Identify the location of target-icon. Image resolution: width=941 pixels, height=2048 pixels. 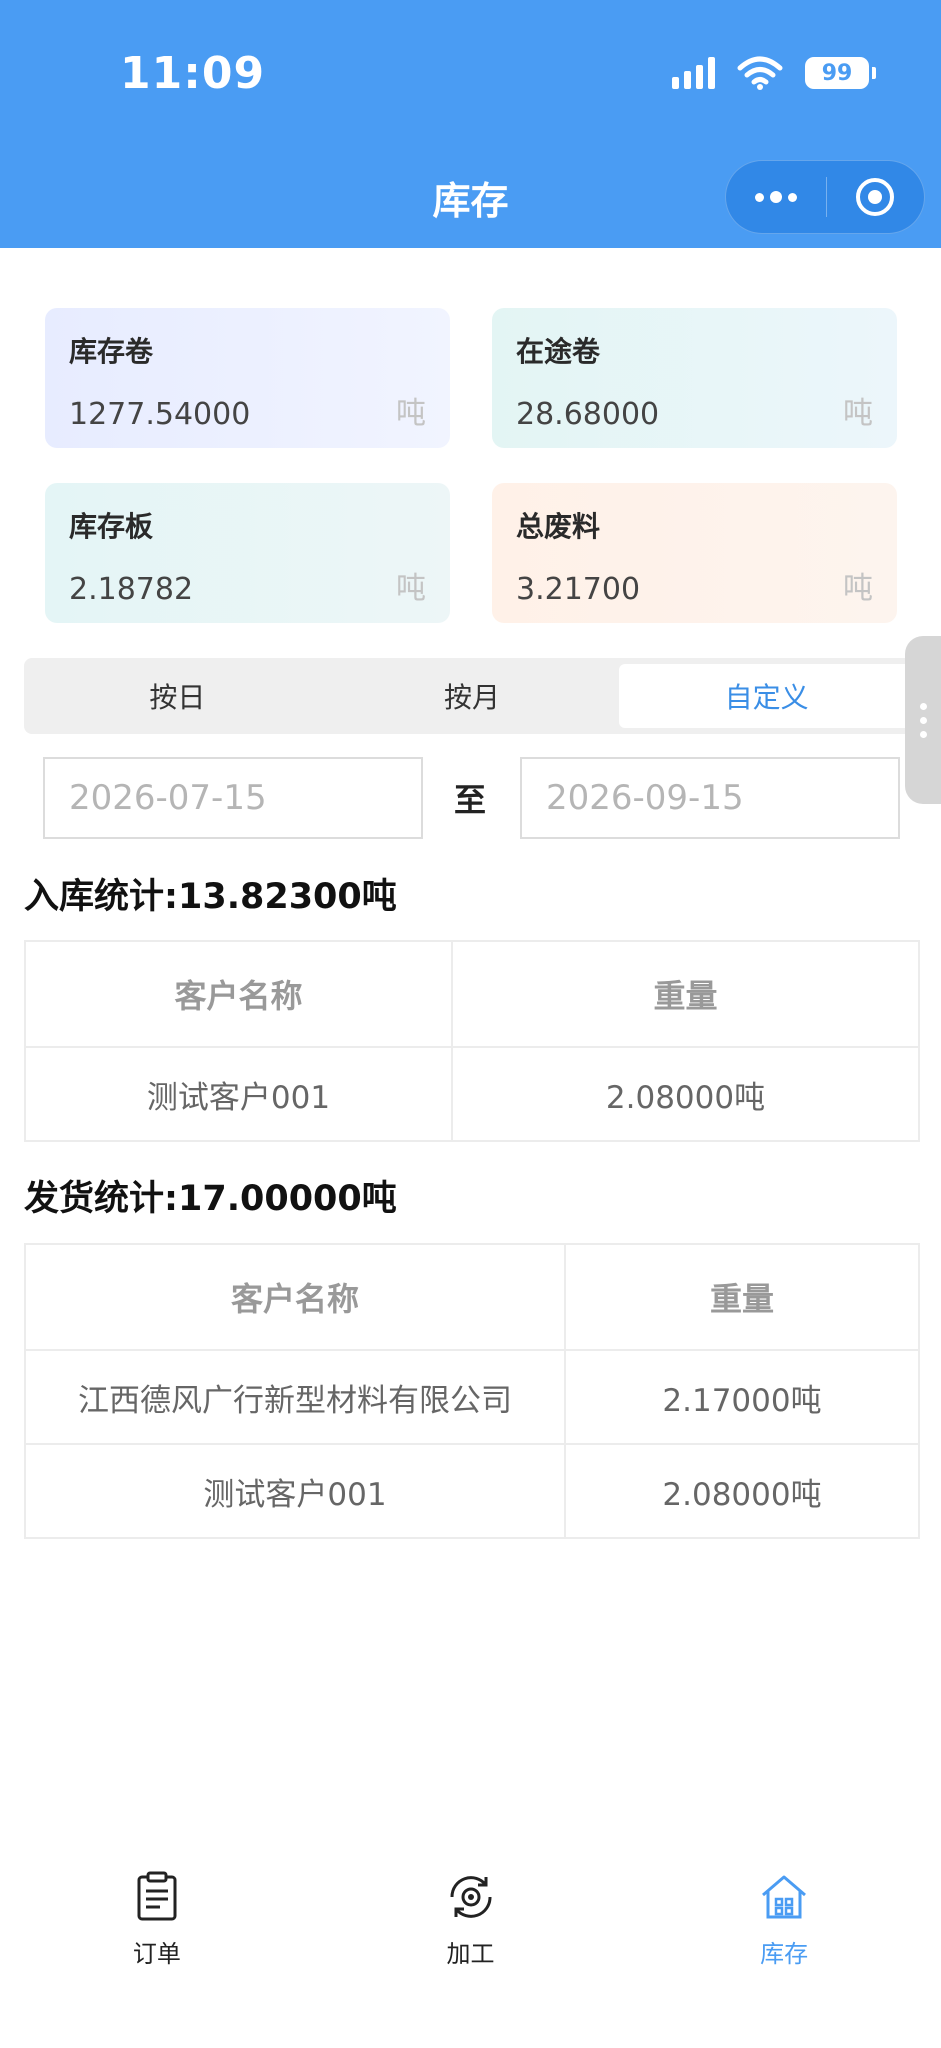
(876, 197).